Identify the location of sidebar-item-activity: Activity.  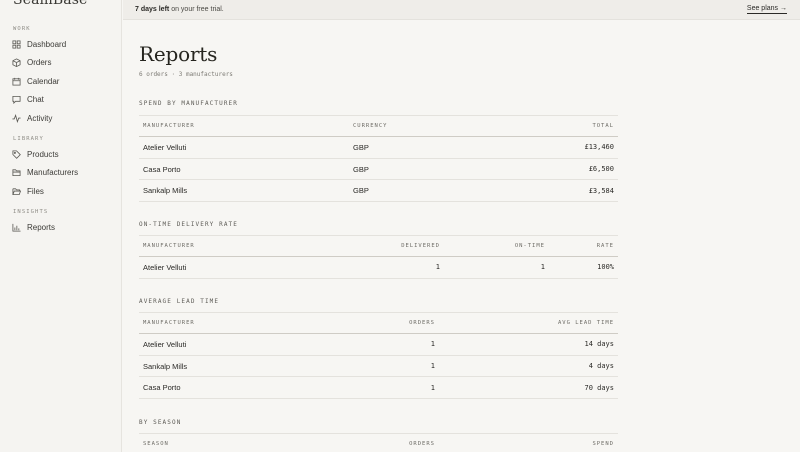
(64, 118).